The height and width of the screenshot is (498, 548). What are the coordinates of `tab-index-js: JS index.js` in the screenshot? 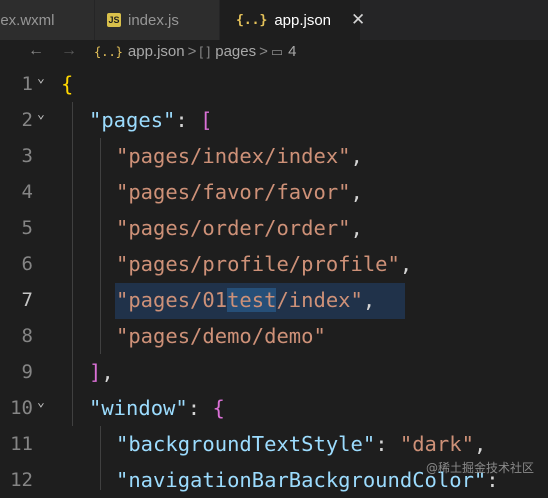 It's located at (157, 20).